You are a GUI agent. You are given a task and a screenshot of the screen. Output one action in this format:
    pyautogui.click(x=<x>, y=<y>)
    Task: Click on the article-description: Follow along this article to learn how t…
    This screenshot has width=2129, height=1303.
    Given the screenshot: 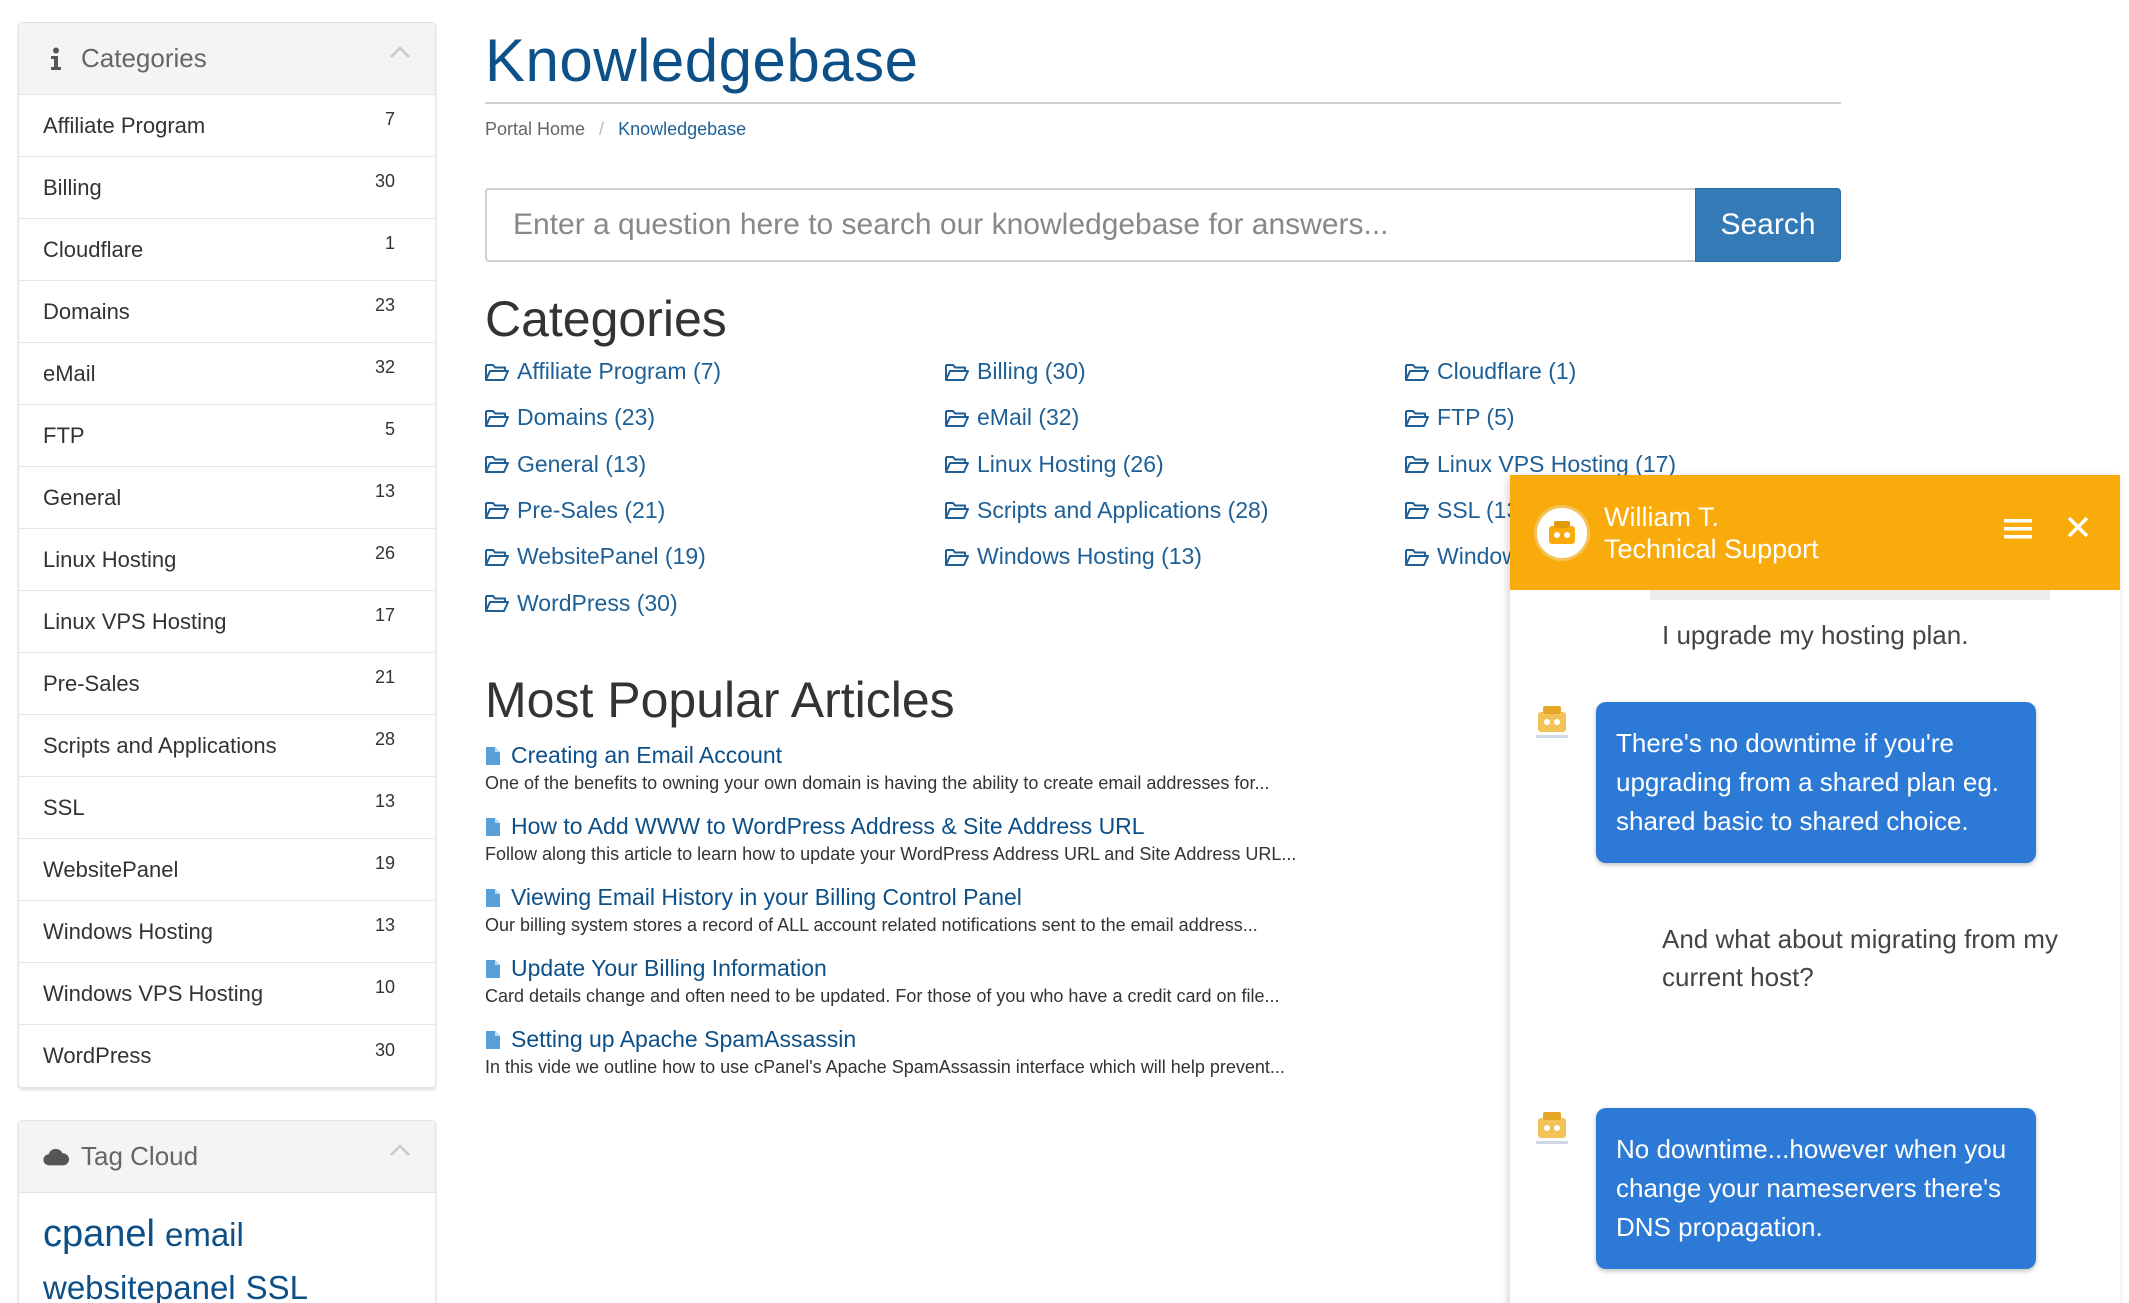 What is the action you would take?
    pyautogui.click(x=891, y=854)
    